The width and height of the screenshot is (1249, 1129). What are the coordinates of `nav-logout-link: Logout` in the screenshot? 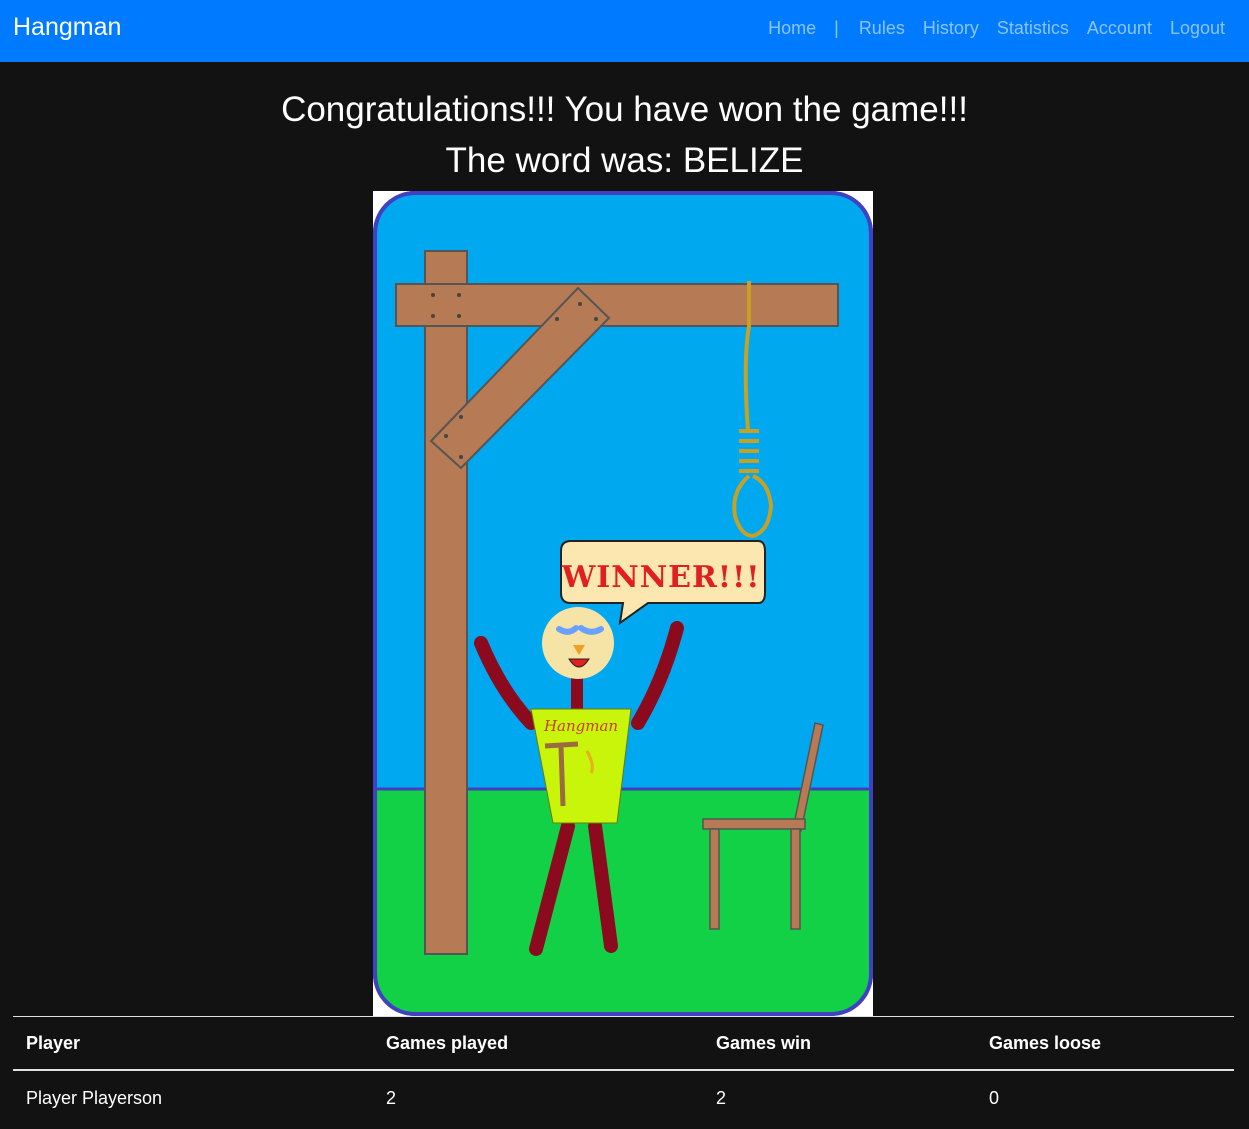 It's located at (1197, 28).